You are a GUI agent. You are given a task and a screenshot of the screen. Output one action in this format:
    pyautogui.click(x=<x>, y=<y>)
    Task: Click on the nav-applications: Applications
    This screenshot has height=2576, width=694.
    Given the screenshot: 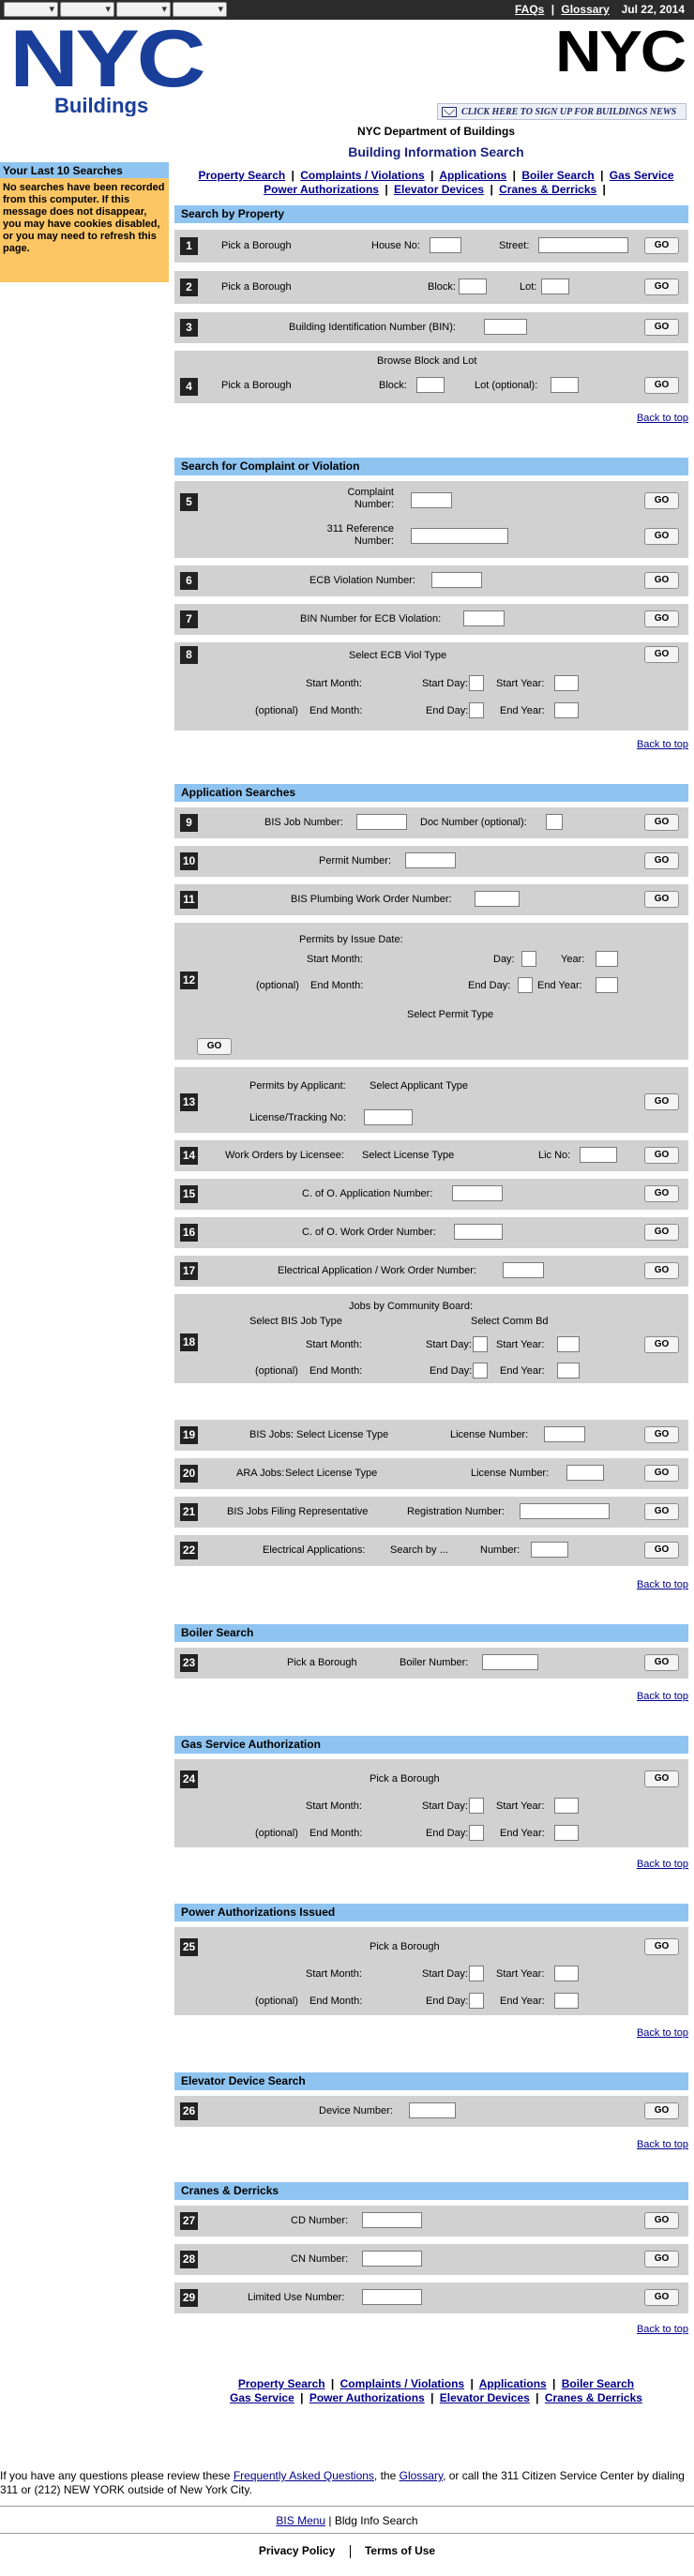 What is the action you would take?
    pyautogui.click(x=513, y=2383)
    